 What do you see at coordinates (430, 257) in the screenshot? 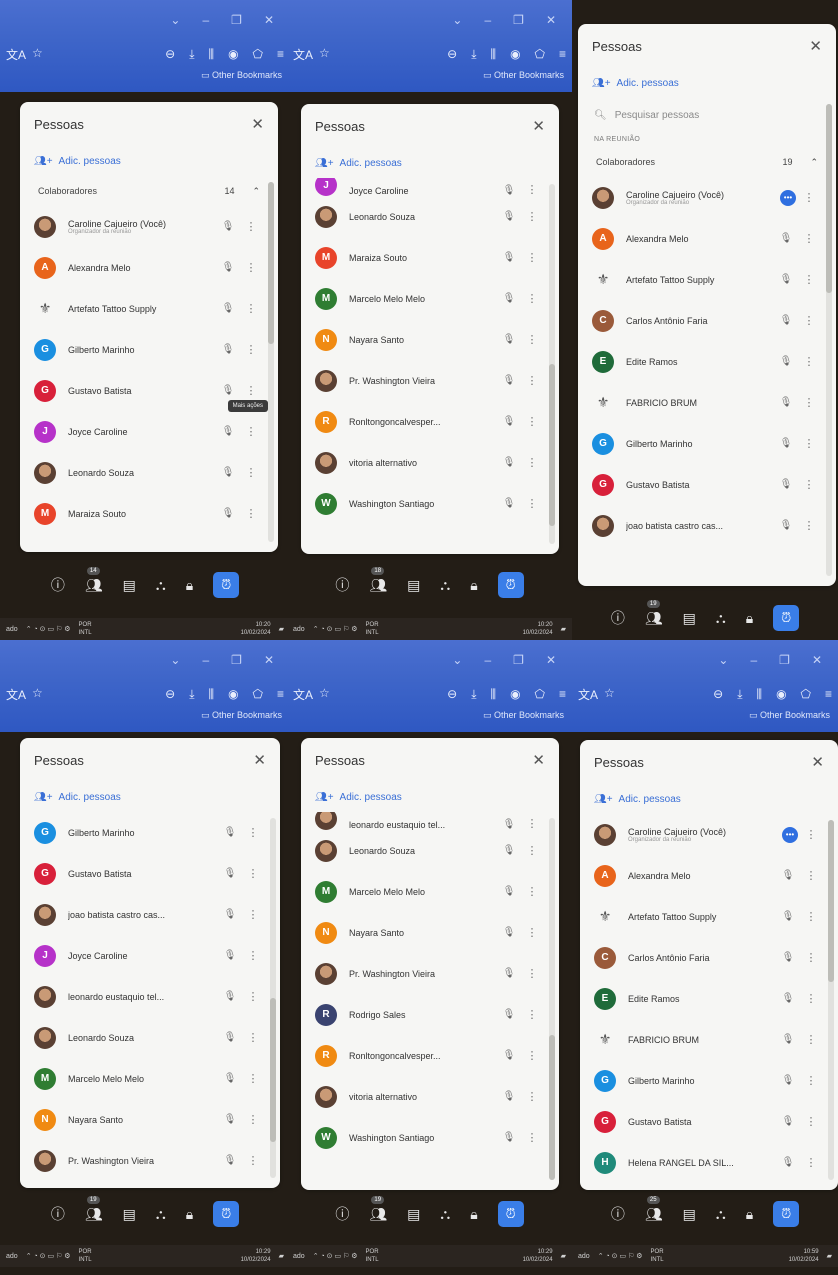
I see `participant-row: M Maraiza Souto 🎙︎ ⋮` at bounding box center [430, 257].